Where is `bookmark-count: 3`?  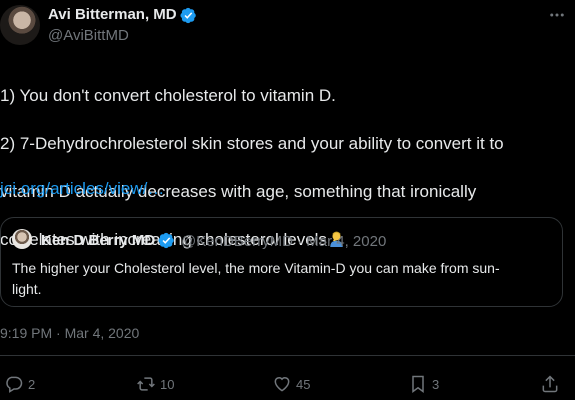 bookmark-count: 3 is located at coordinates (436, 384).